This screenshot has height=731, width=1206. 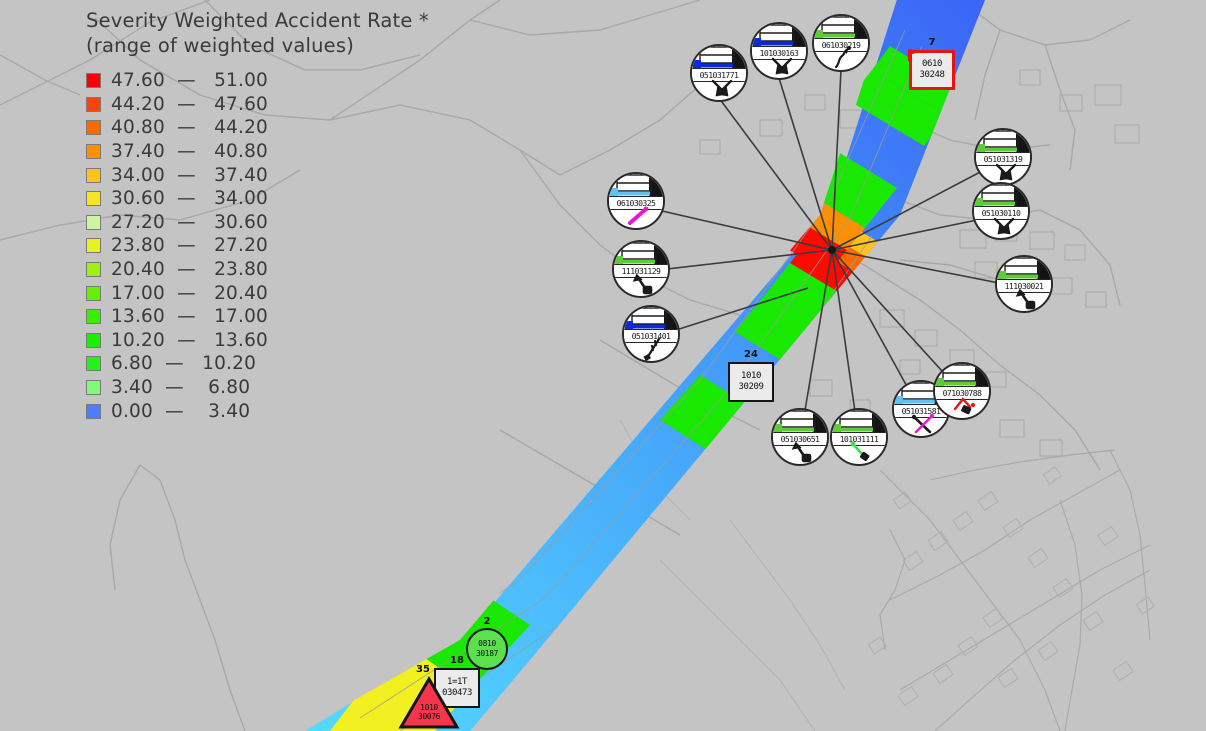 What do you see at coordinates (190, 199) in the screenshot?
I see `legend-label: 30.60 — 34.00` at bounding box center [190, 199].